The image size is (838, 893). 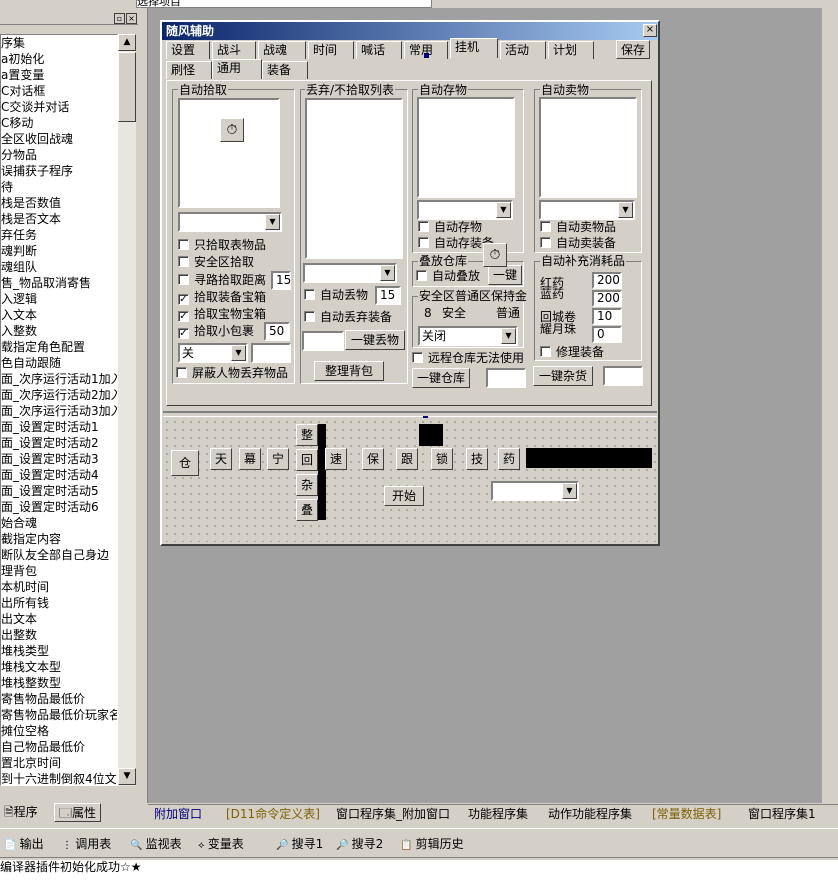 I want to click on ji-button: 技, so click(x=477, y=459).